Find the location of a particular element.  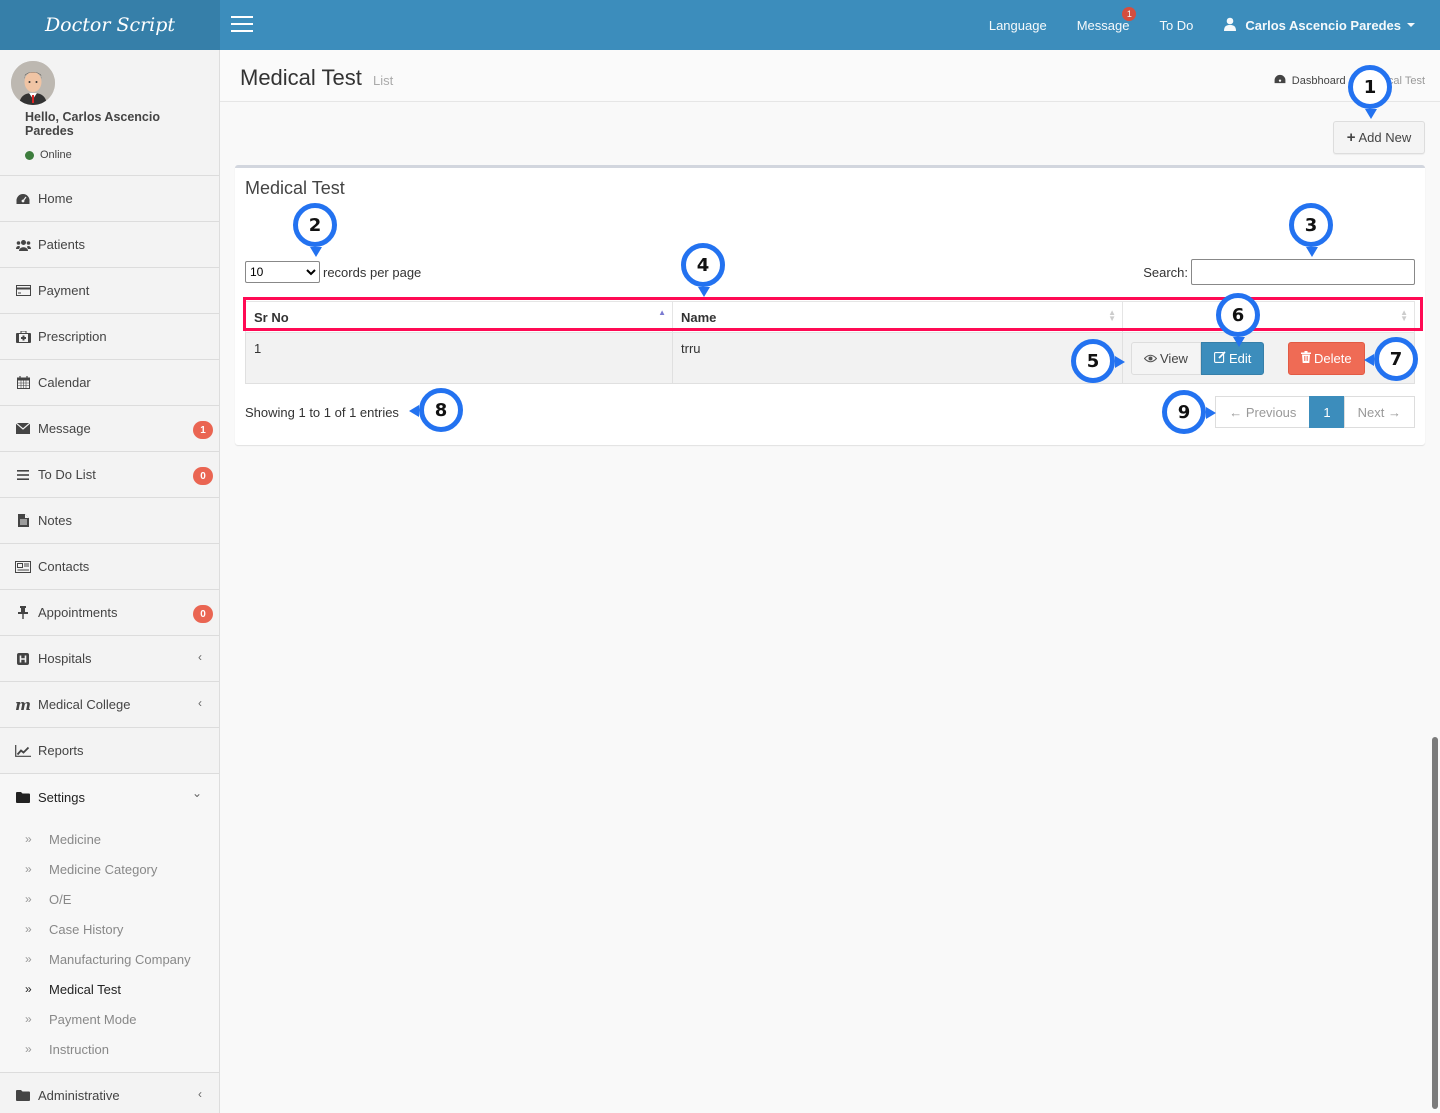

sidebar-item-label: Notes is located at coordinates (55, 520).